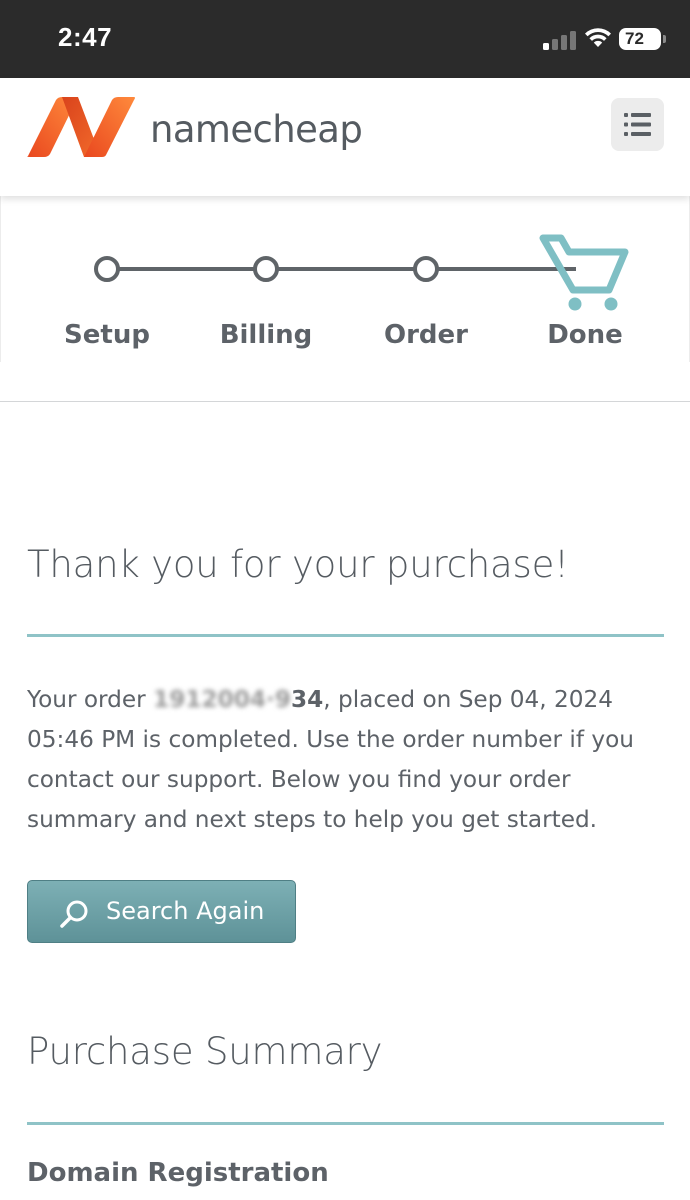  What do you see at coordinates (74, 914) in the screenshot?
I see `search-icon` at bounding box center [74, 914].